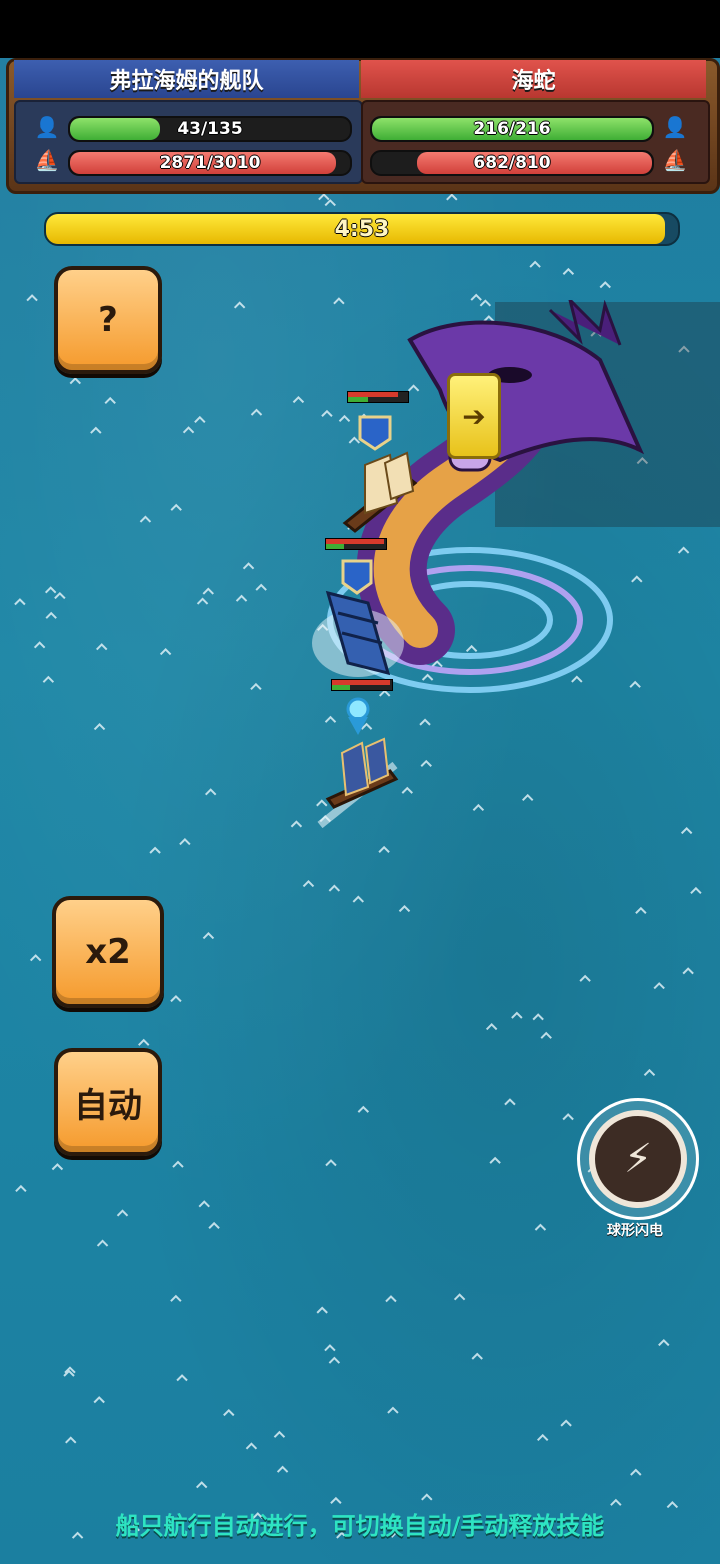 The width and height of the screenshot is (720, 1564). I want to click on speed-label: x2, so click(108, 952).